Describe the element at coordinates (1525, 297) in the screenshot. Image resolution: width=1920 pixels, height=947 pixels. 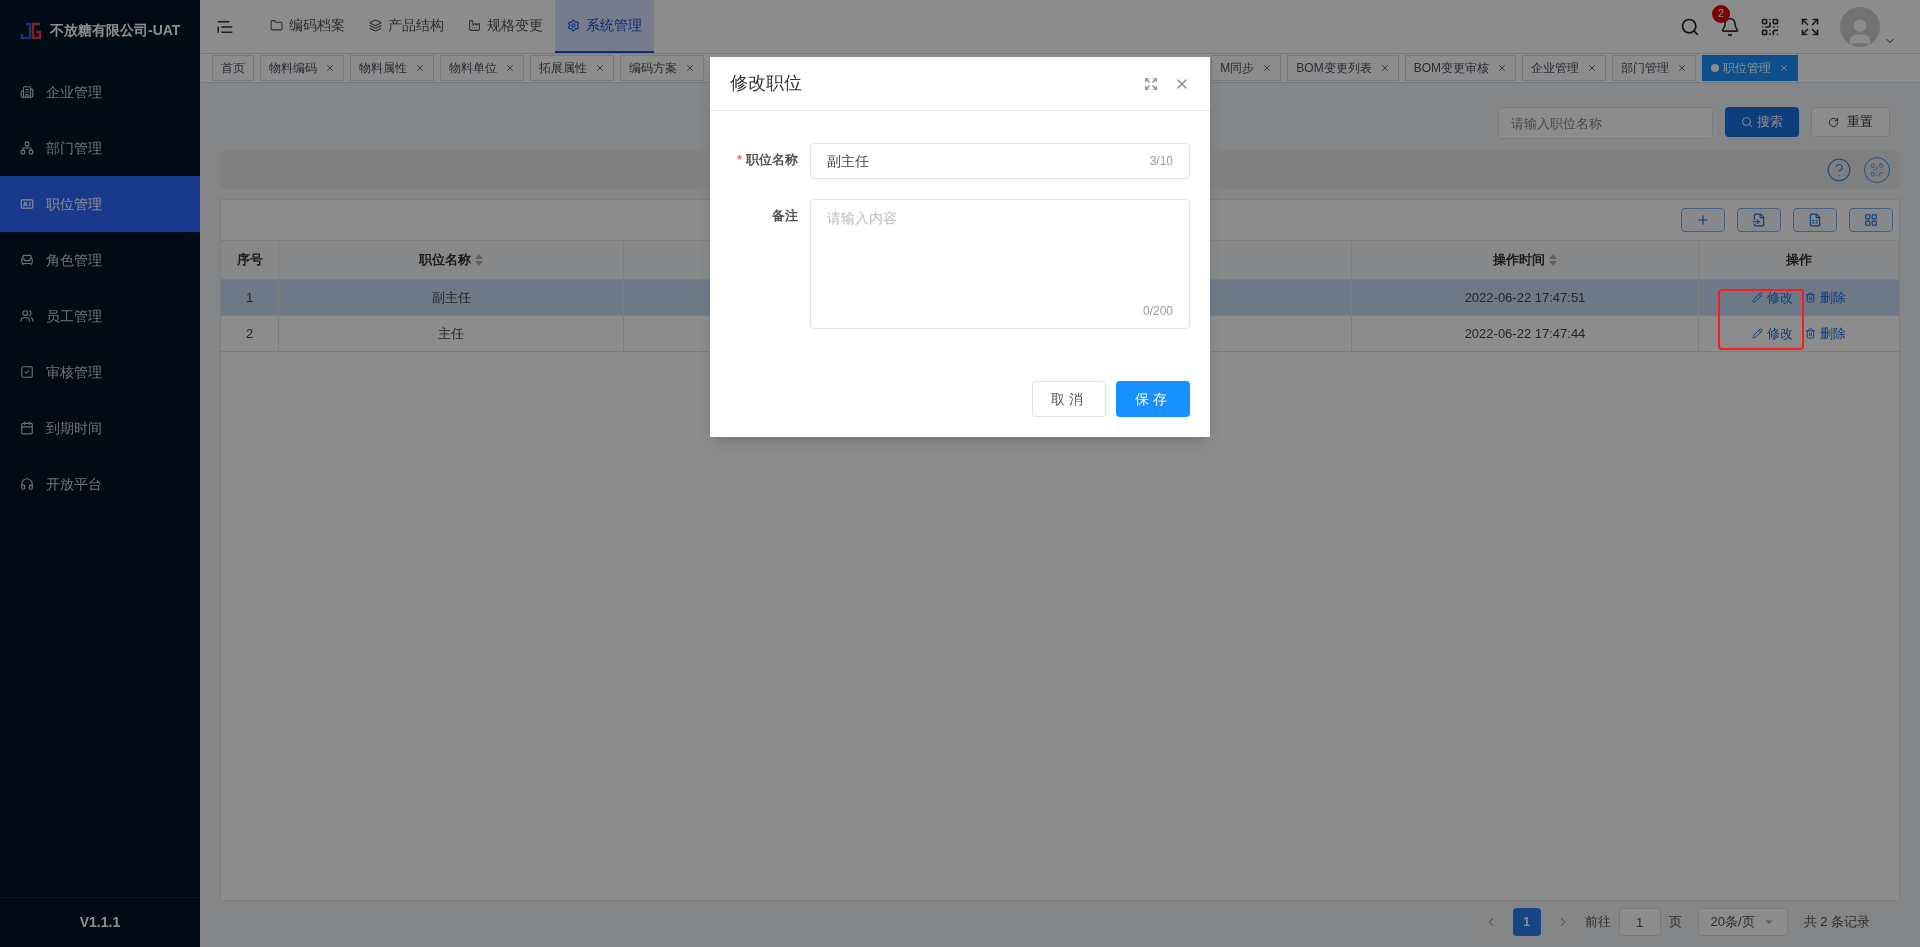
I see `table-cell-text: 2022-06-22 17:47:51` at that location.